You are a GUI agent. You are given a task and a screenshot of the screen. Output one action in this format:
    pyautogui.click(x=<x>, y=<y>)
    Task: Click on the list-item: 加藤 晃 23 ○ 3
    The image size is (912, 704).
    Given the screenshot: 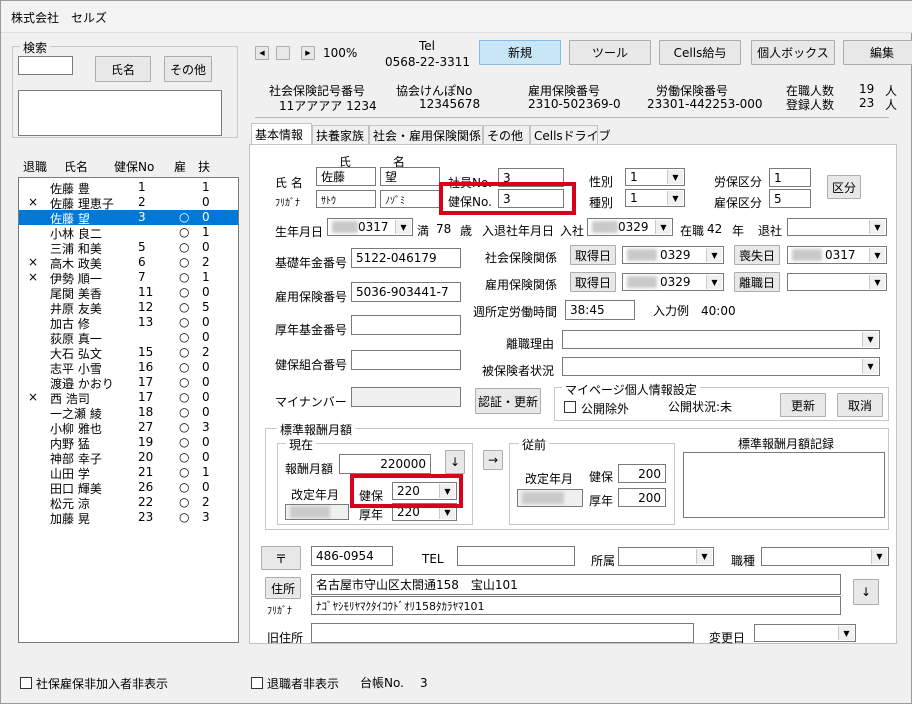 What is the action you would take?
    pyautogui.click(x=128, y=518)
    